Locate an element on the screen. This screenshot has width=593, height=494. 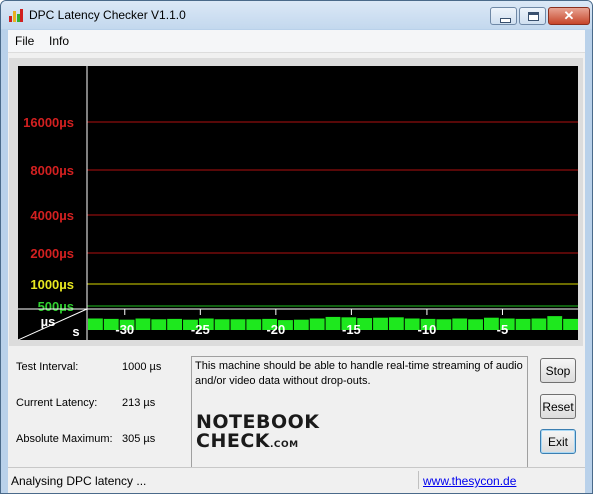
website-link: www.thesycon.de is located at coordinates (469, 481).